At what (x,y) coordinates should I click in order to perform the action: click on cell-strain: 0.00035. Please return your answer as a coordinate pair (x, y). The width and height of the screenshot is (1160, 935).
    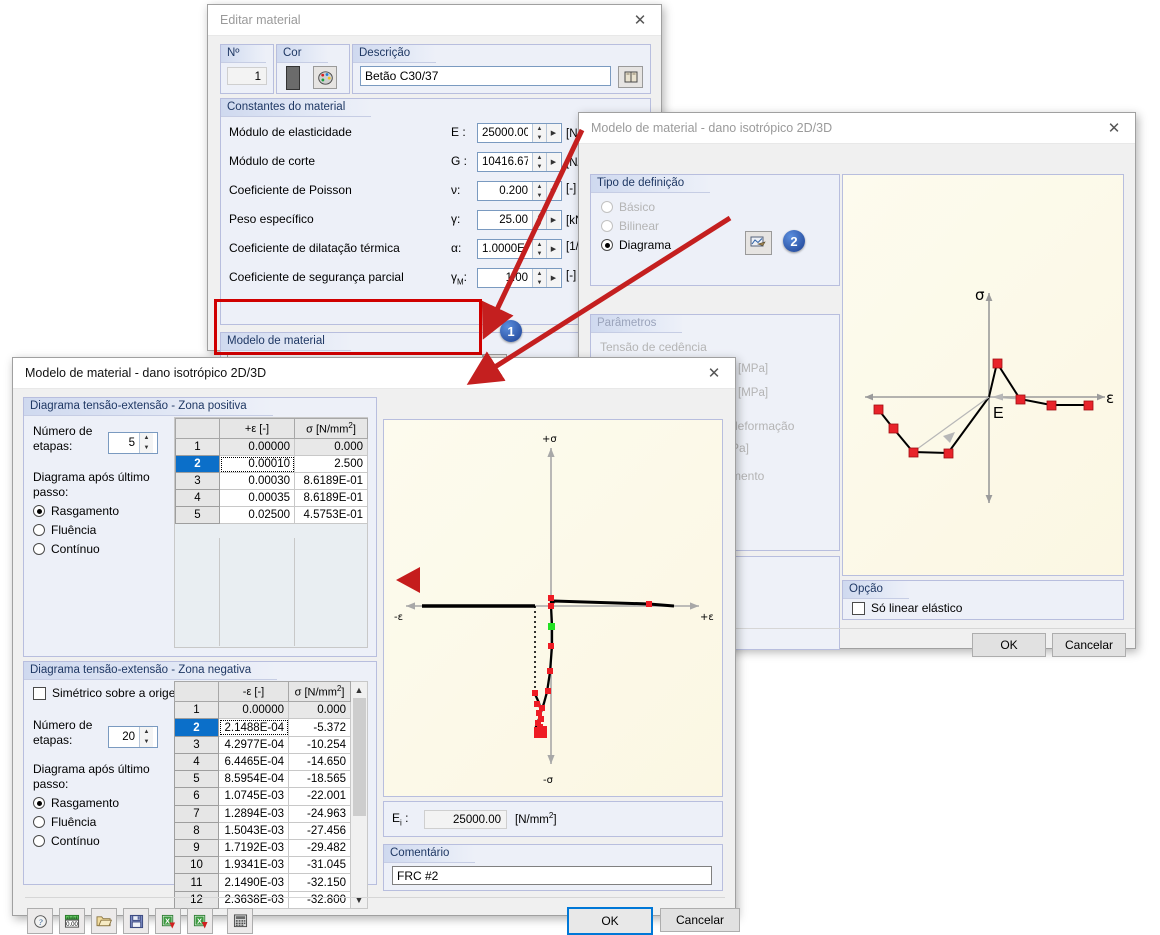
    Looking at the image, I should click on (257, 498).